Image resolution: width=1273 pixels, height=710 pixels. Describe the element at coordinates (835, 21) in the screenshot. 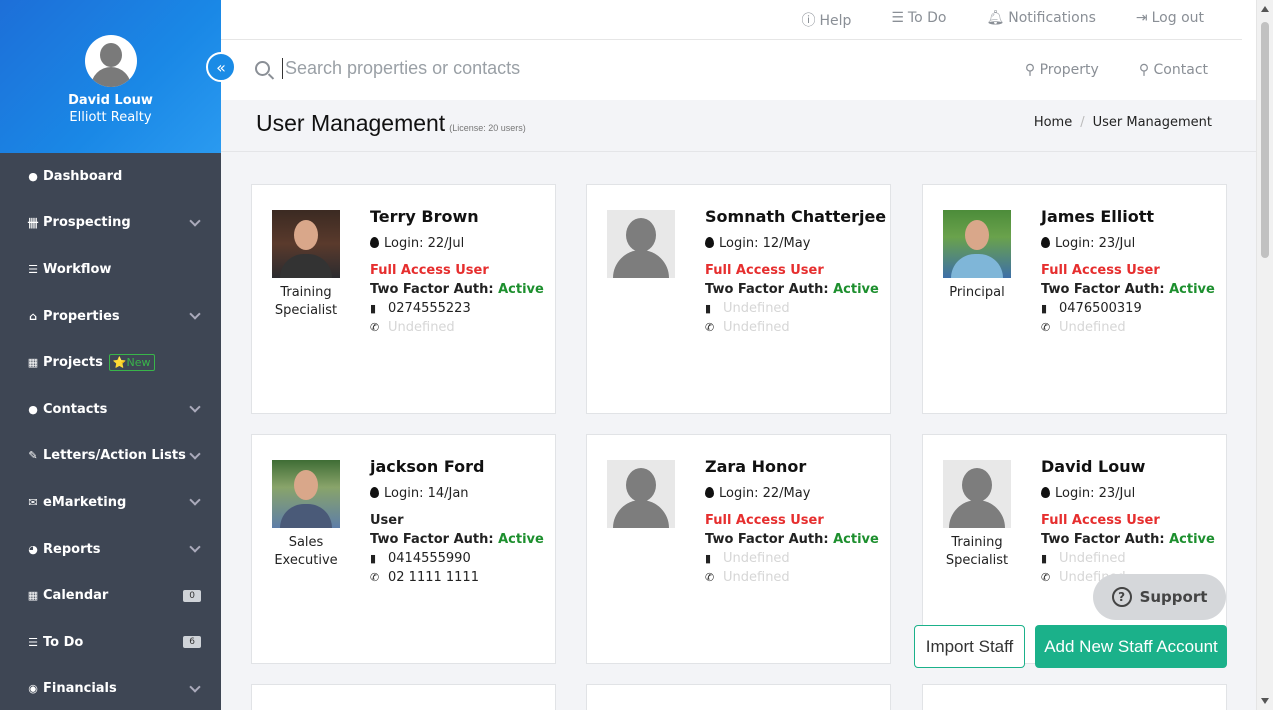

I see `help-label: Help` at that location.